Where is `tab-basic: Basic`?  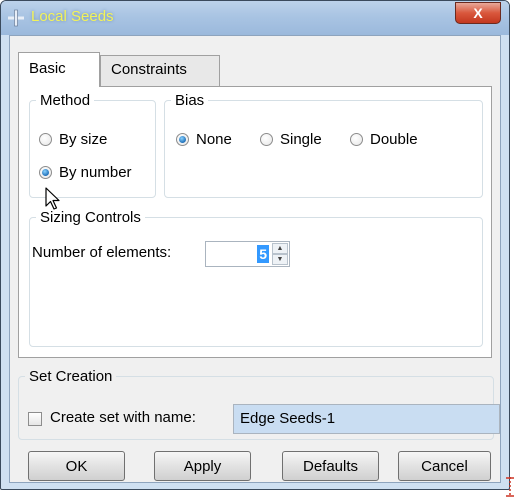 tab-basic: Basic is located at coordinates (59, 69).